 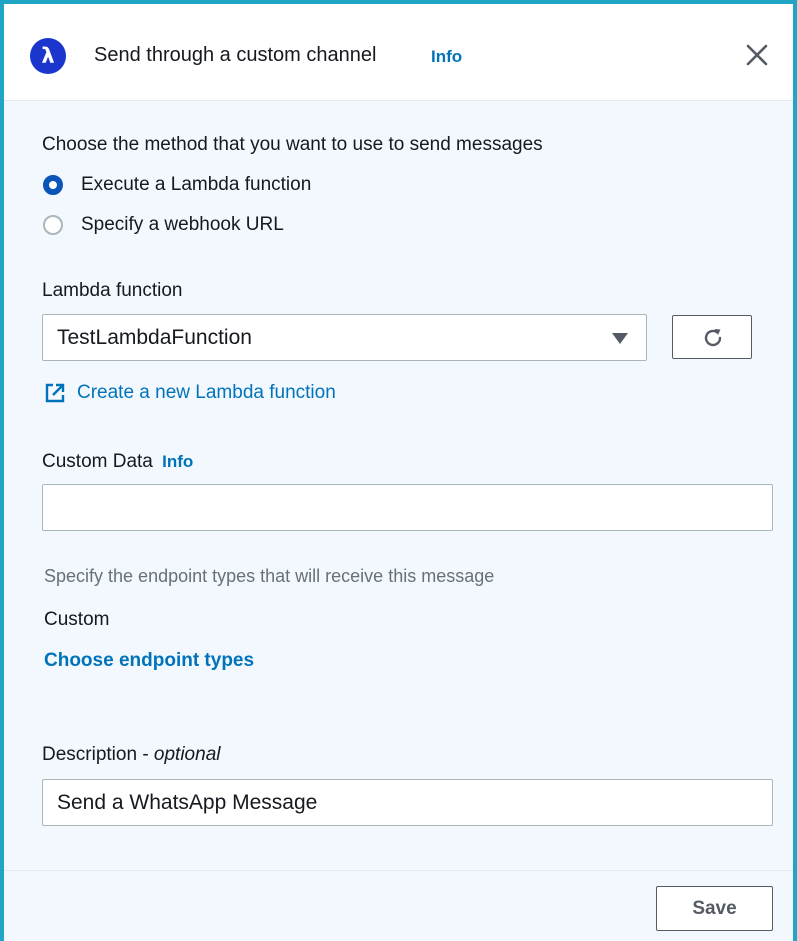 What do you see at coordinates (407, 802) in the screenshot?
I see `description-input: Send a WhatsApp Message` at bounding box center [407, 802].